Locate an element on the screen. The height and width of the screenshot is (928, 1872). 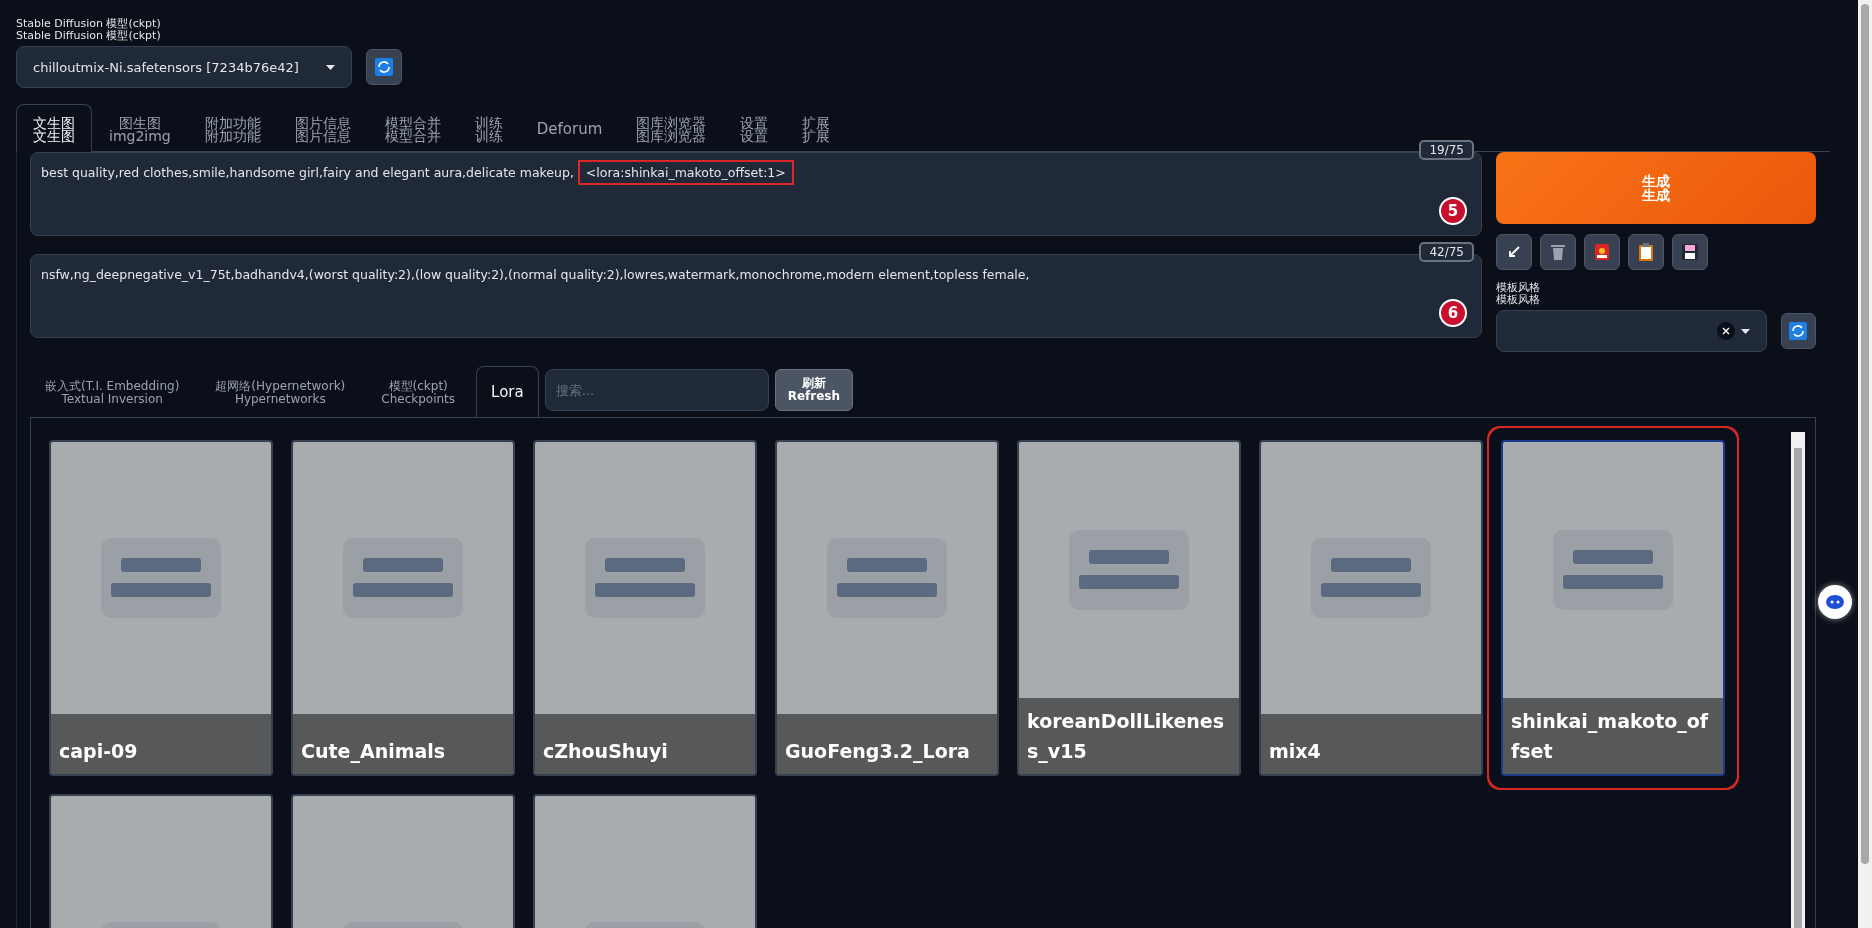
number-marker: 6 is located at coordinates (1453, 313).